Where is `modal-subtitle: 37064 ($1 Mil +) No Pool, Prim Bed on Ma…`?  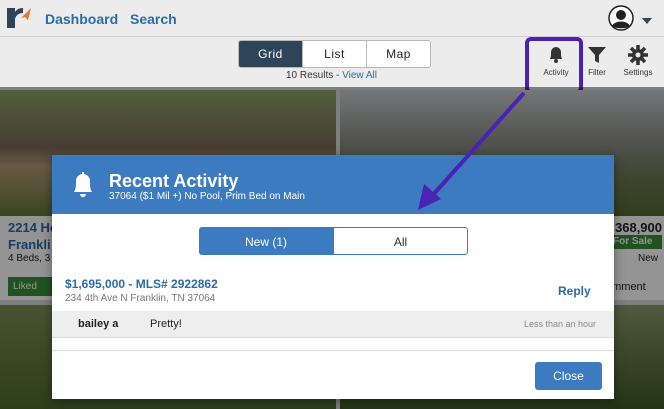 modal-subtitle: 37064 ($1 Mil +) No Pool, Prim Bed on Ma… is located at coordinates (207, 196).